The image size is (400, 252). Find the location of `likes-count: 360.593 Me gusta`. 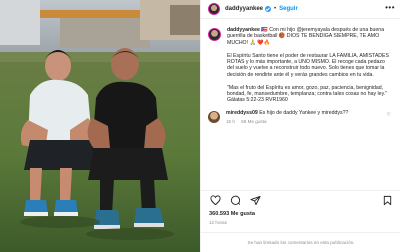

likes-count: 360.593 Me gusta is located at coordinates (232, 214).